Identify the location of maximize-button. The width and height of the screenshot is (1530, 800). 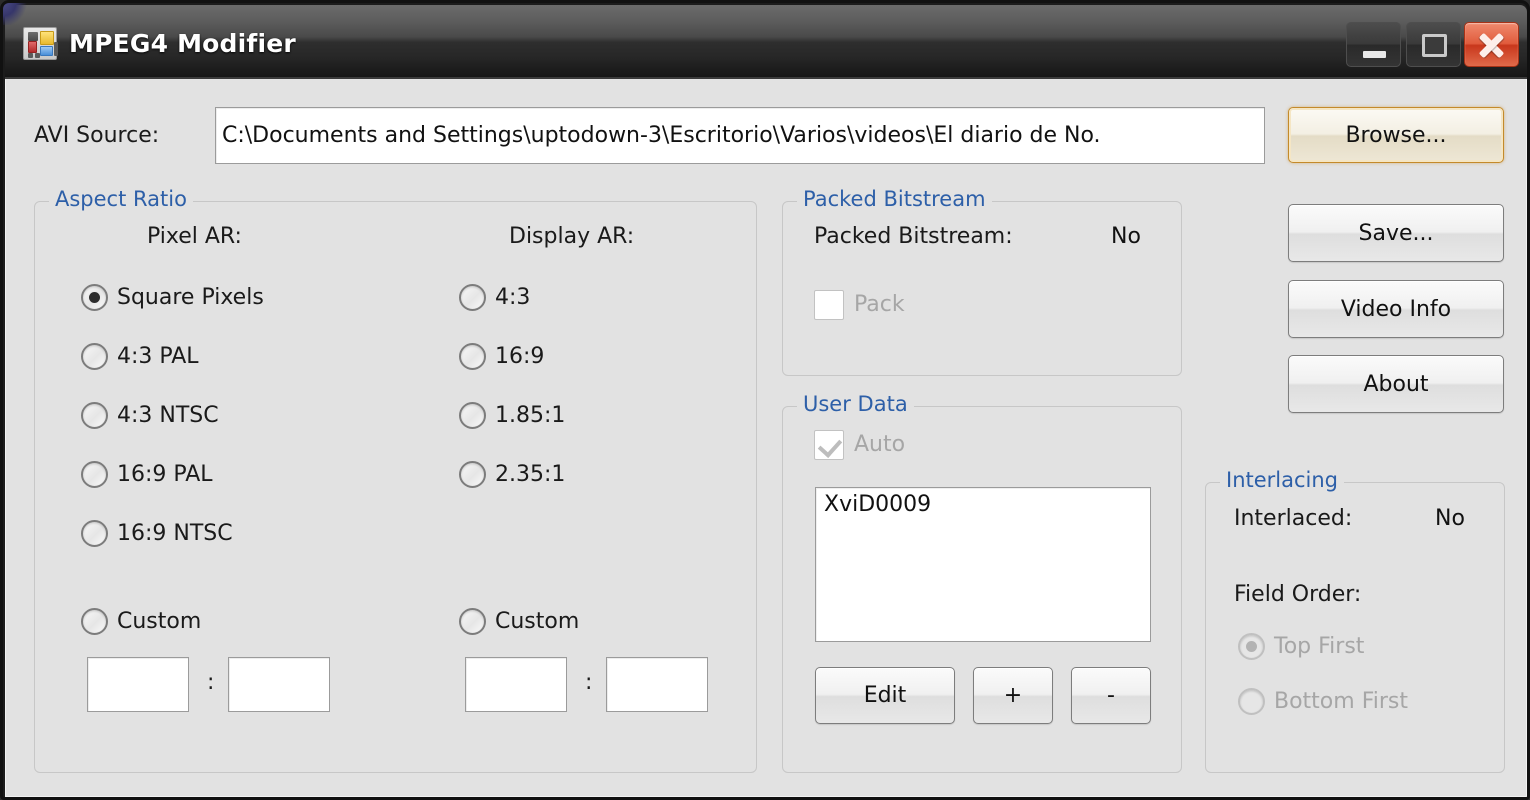
(1433, 44).